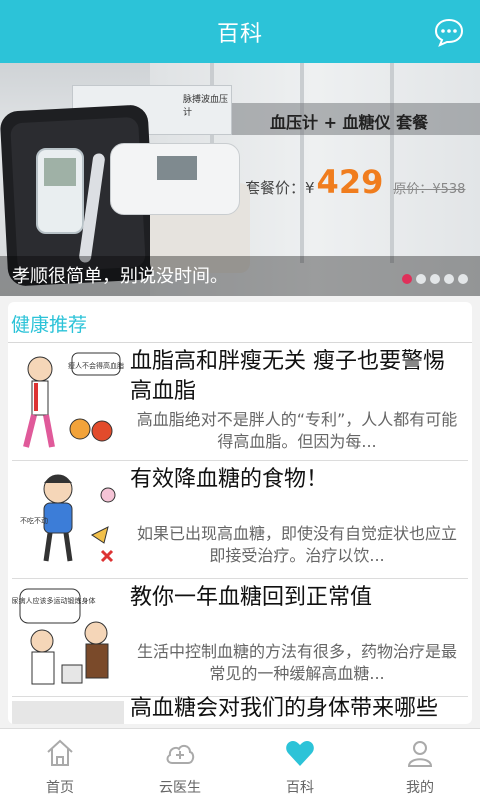 The width and height of the screenshot is (480, 800). I want to click on tab-encyclopedia: 百科, so click(300, 764).